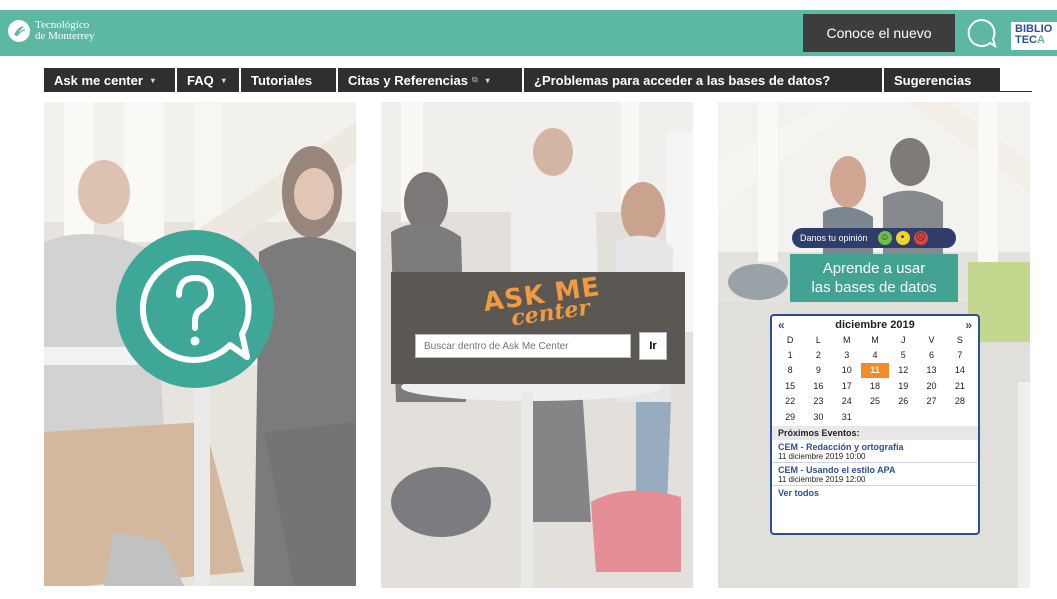 Image resolution: width=1057 pixels, height=599 pixels. I want to click on calendar-day: 1, so click(790, 354).